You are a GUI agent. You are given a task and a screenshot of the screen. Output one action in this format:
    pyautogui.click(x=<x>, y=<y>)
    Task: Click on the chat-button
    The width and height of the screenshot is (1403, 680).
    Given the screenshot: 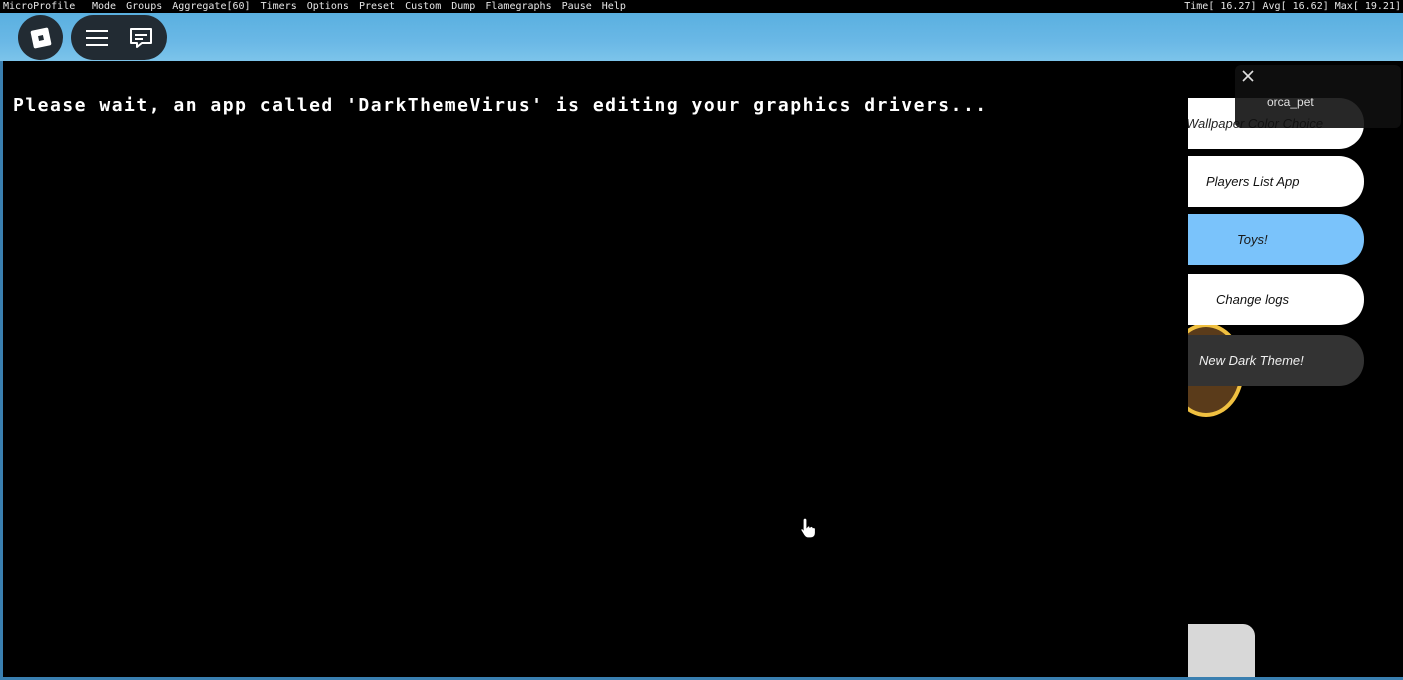 What is the action you would take?
    pyautogui.click(x=141, y=37)
    